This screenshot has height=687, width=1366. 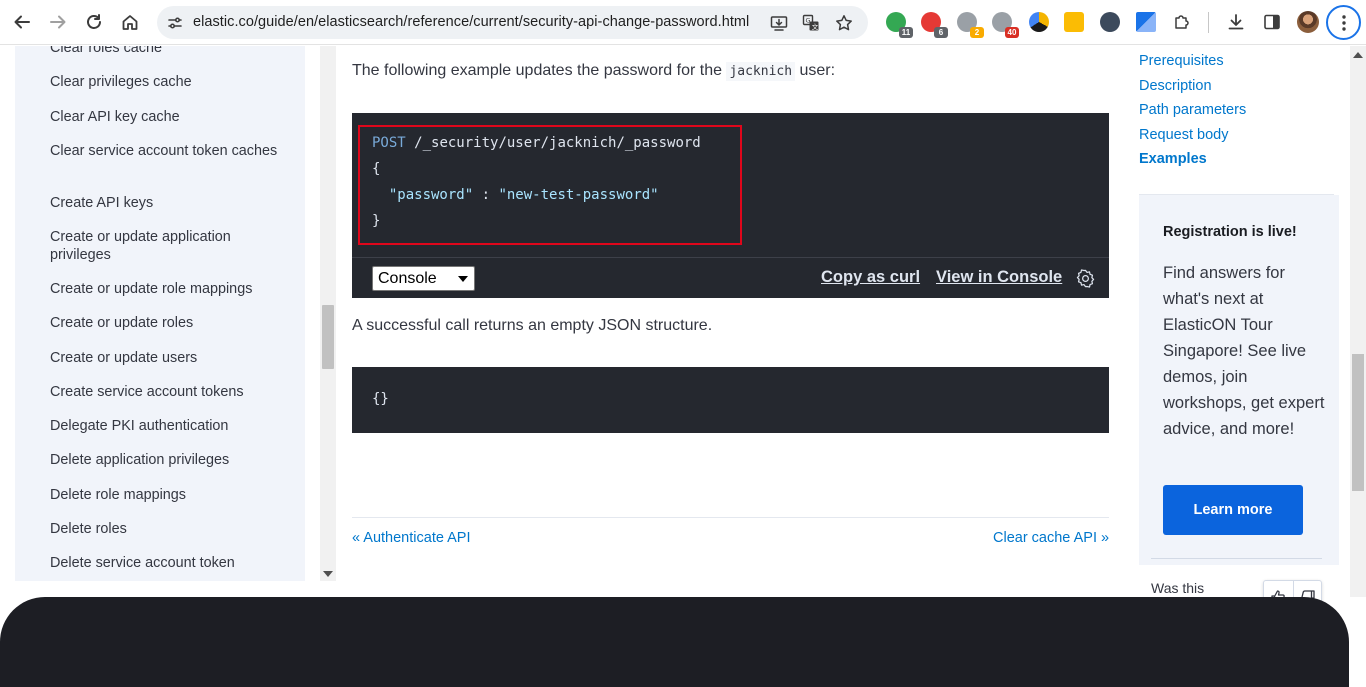 What do you see at coordinates (1110, 22) in the screenshot?
I see `cursor-extension-icon` at bounding box center [1110, 22].